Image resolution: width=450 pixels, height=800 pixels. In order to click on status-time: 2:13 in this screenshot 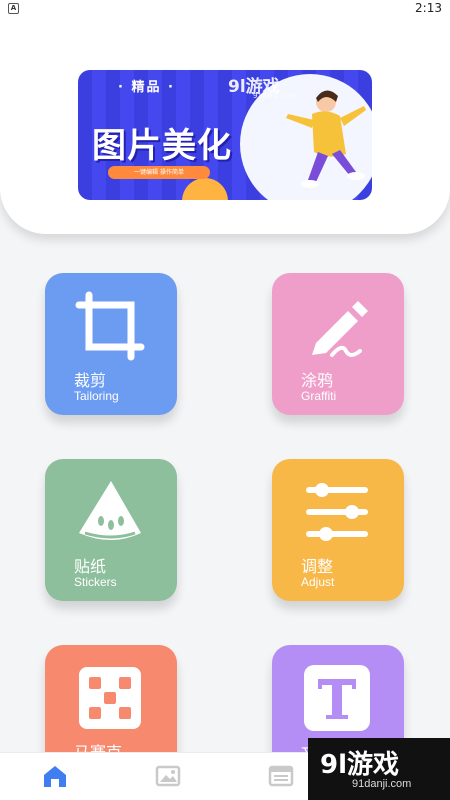, I will do `click(428, 8)`.